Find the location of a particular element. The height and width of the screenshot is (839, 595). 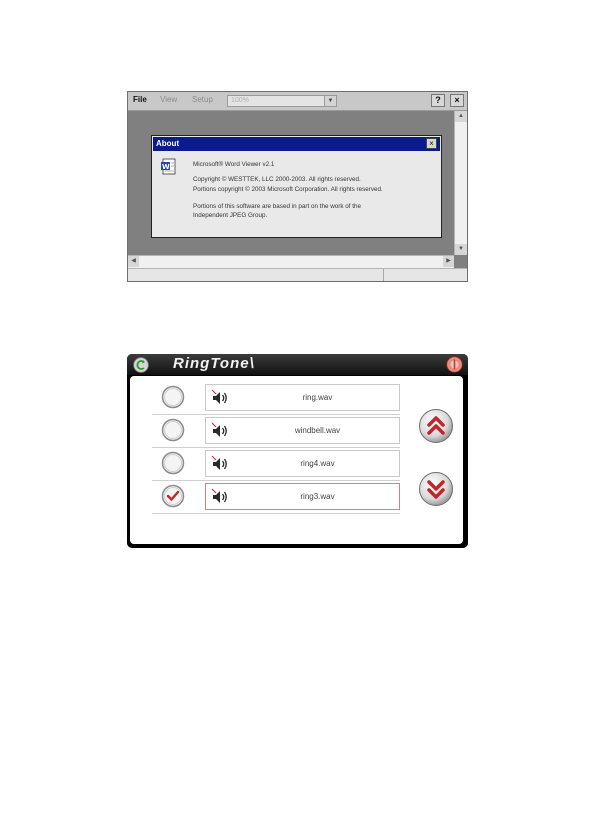

status-bar is located at coordinates (297, 274).